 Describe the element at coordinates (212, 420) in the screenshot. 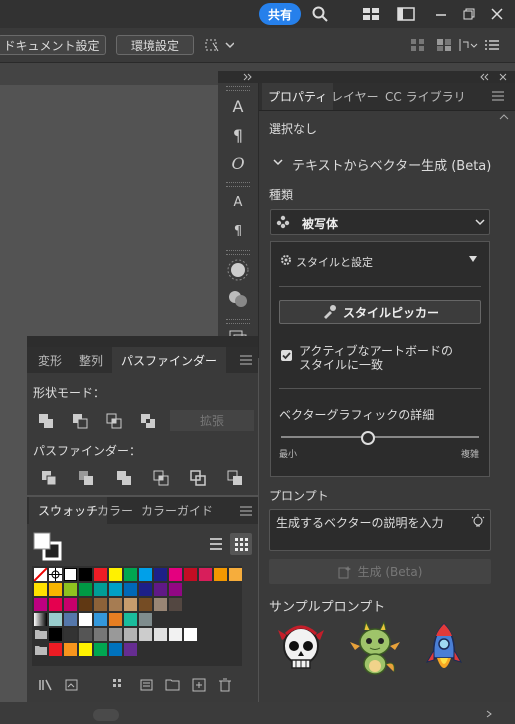

I see `expand-button: 拡張` at that location.